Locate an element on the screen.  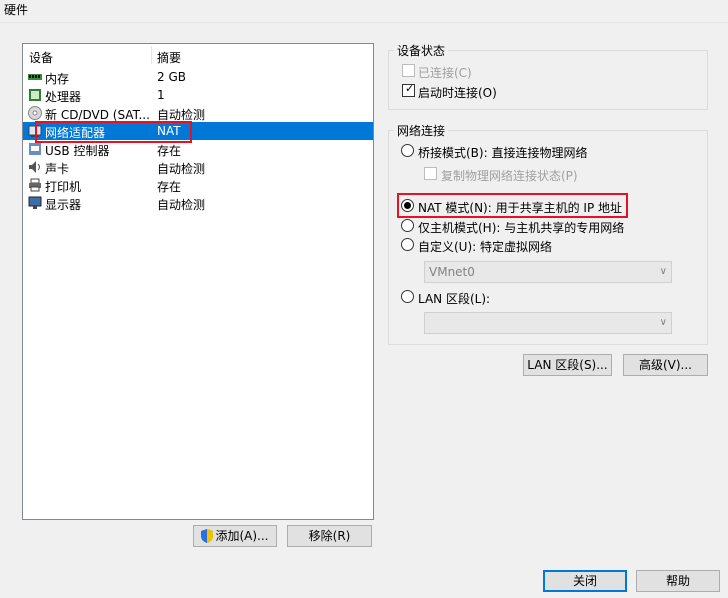
connect-at-power-on-checkbox: ✓ is located at coordinates (408, 89).